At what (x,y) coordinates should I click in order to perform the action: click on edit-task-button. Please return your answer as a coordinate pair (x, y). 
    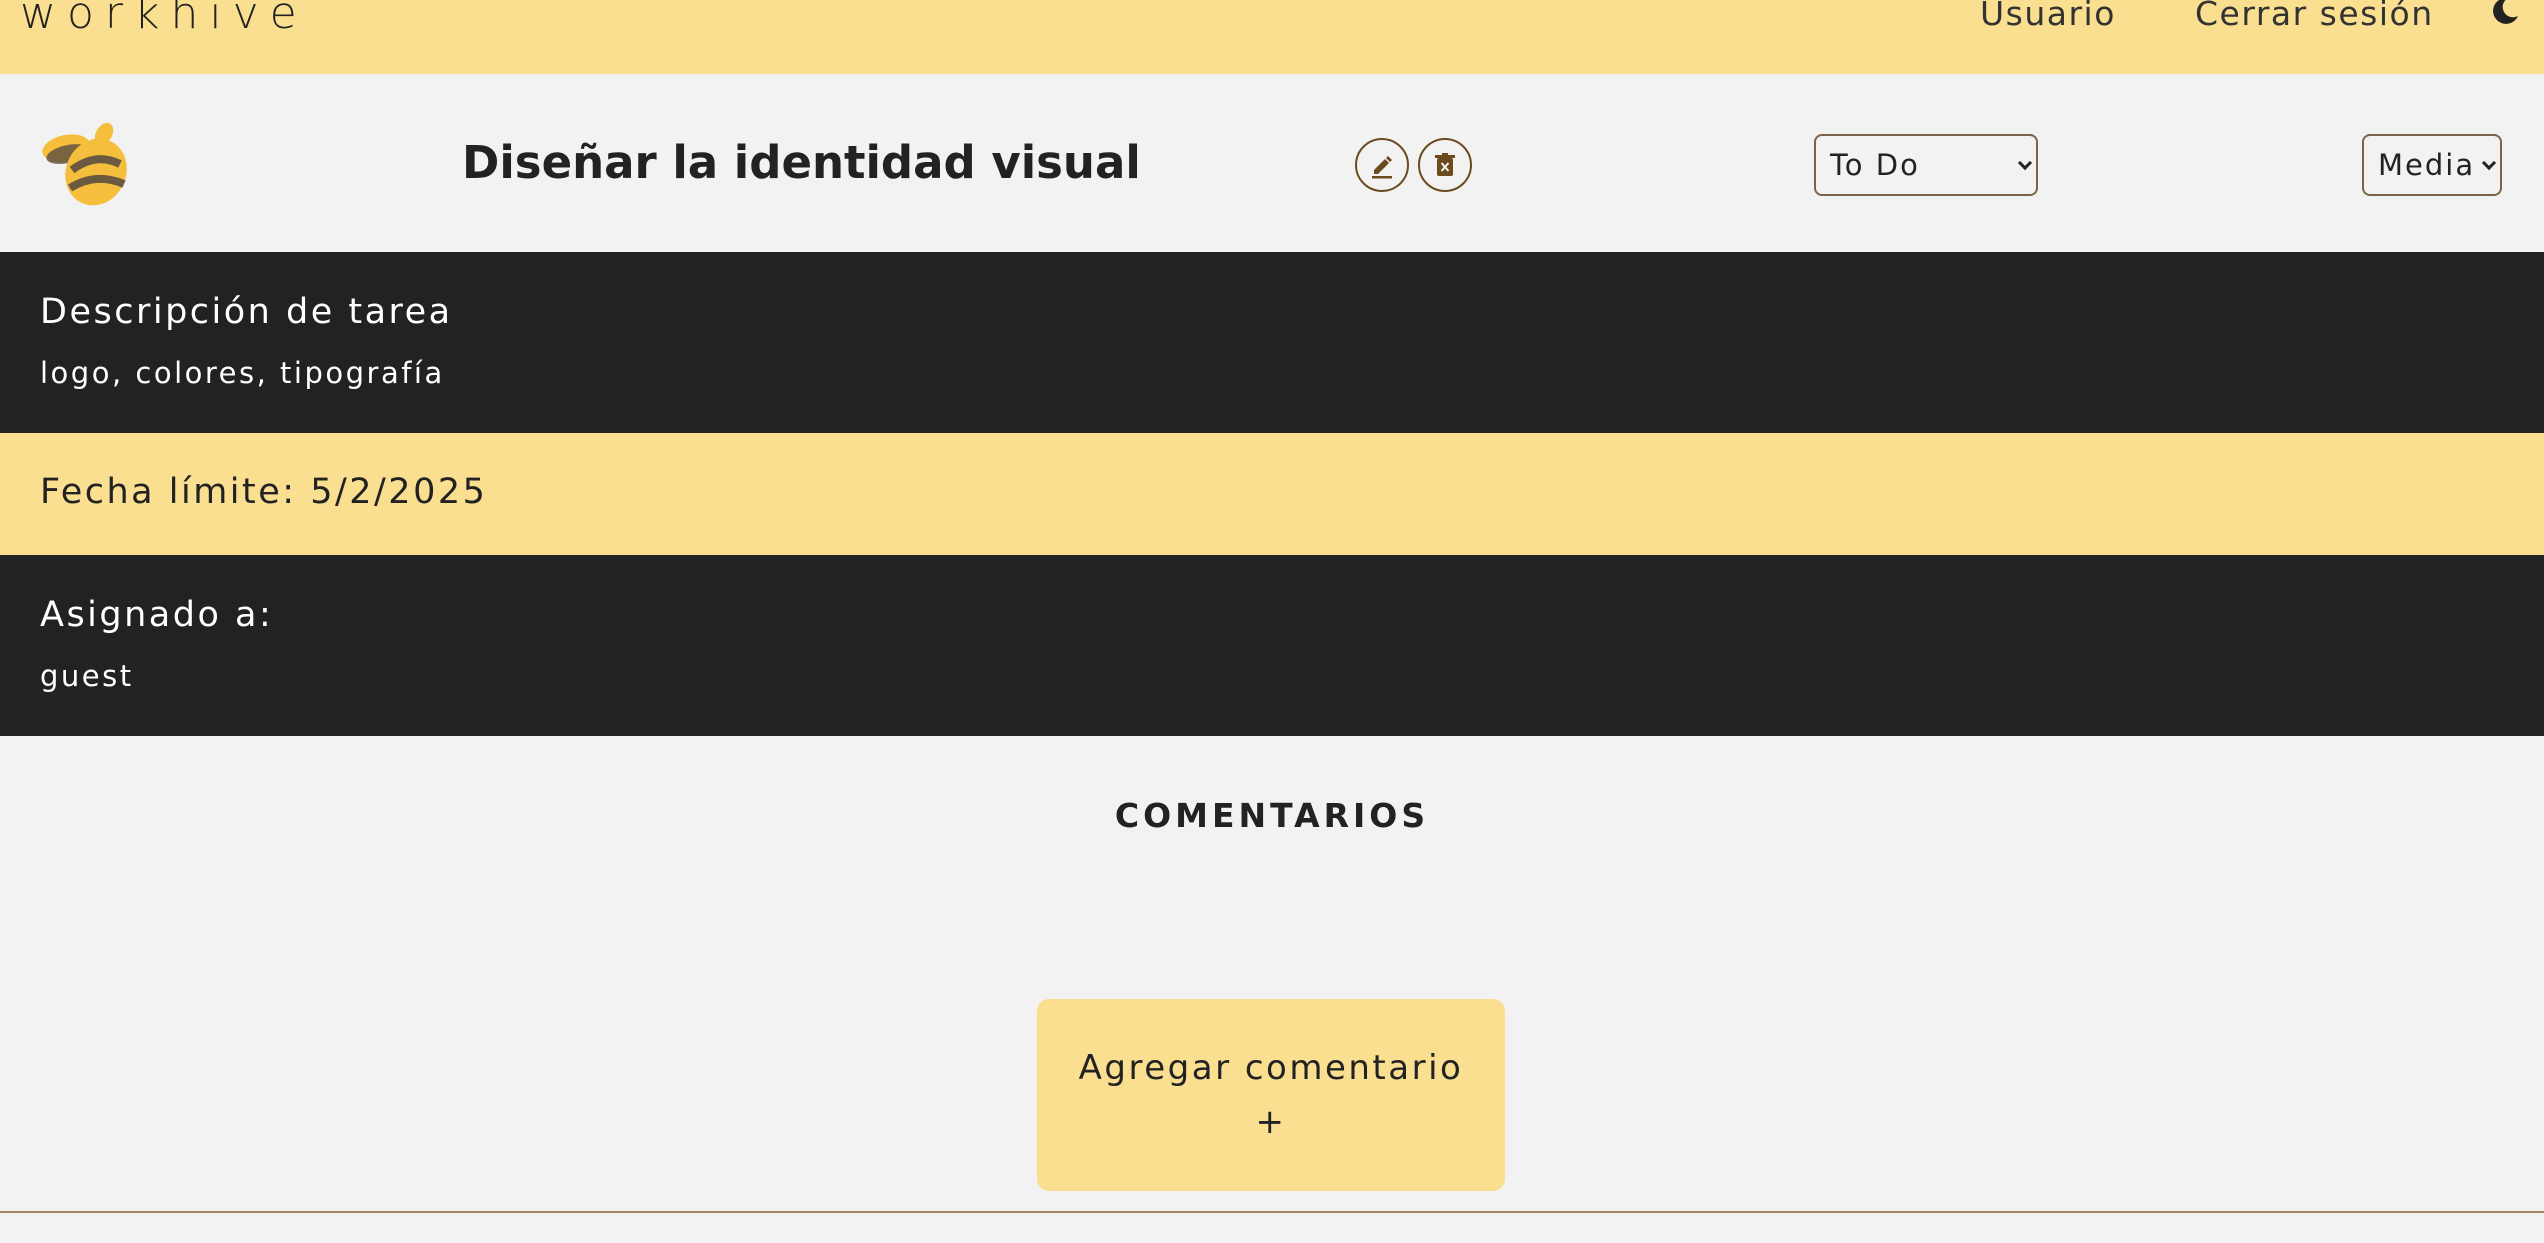
    Looking at the image, I should click on (1382, 165).